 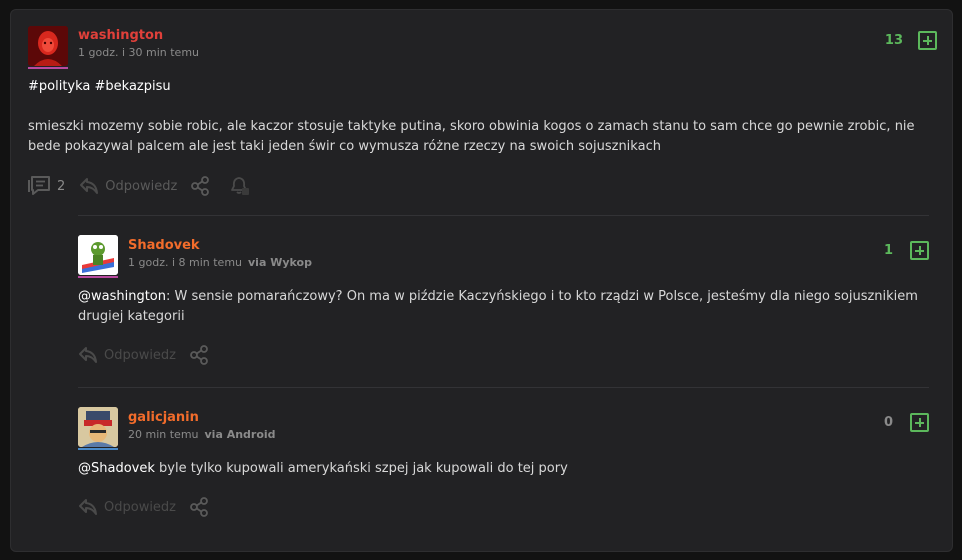 What do you see at coordinates (185, 262) in the screenshot?
I see `time-text: 1 godz. i 8 min temu` at bounding box center [185, 262].